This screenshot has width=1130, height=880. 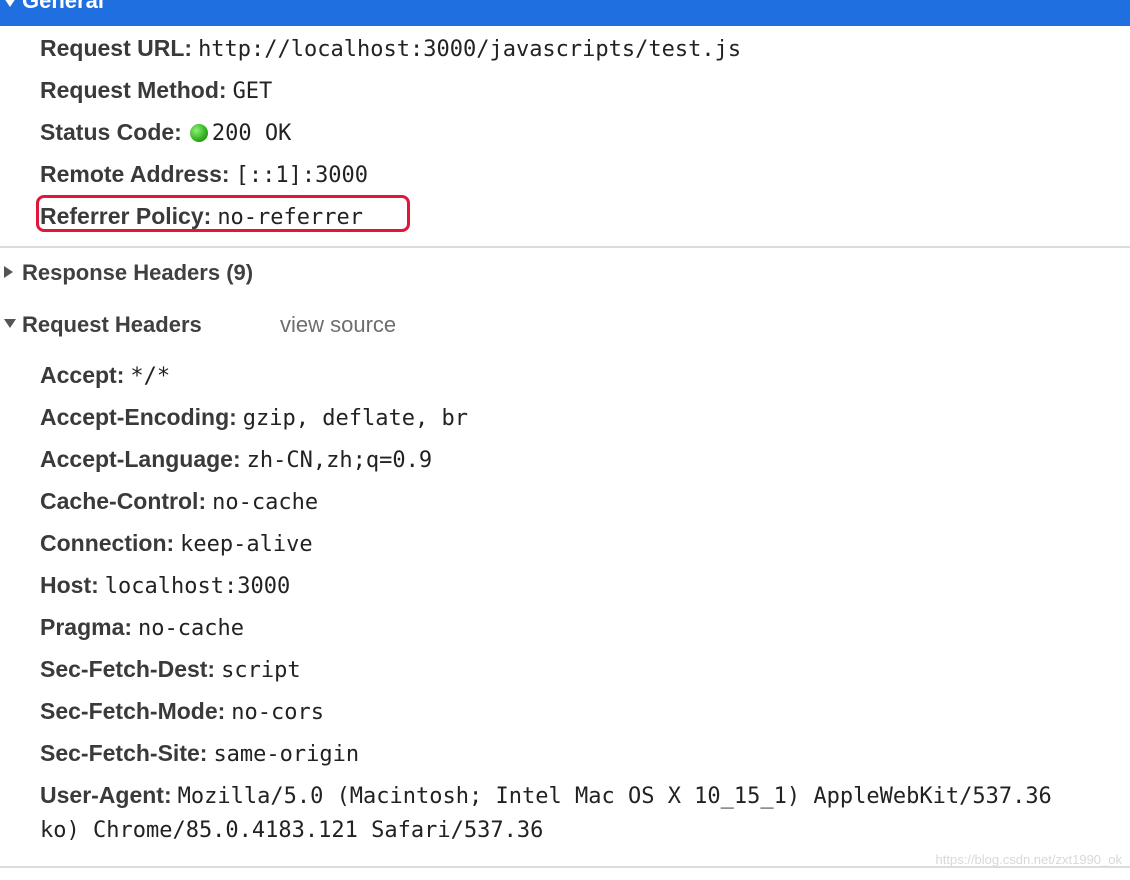 I want to click on request-header-row: Sec-Fetch-Dest: script, so click(x=170, y=670).